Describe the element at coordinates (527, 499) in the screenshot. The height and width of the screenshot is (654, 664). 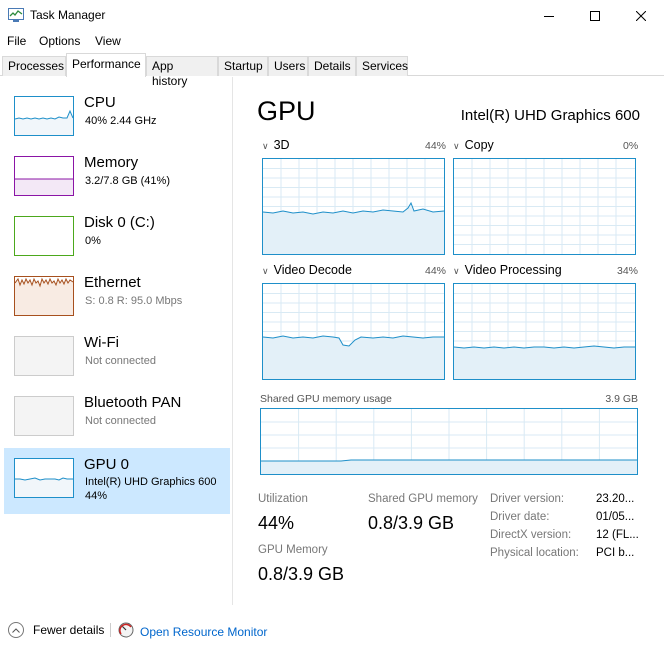
I see `driver-version-label: Driver version:` at that location.